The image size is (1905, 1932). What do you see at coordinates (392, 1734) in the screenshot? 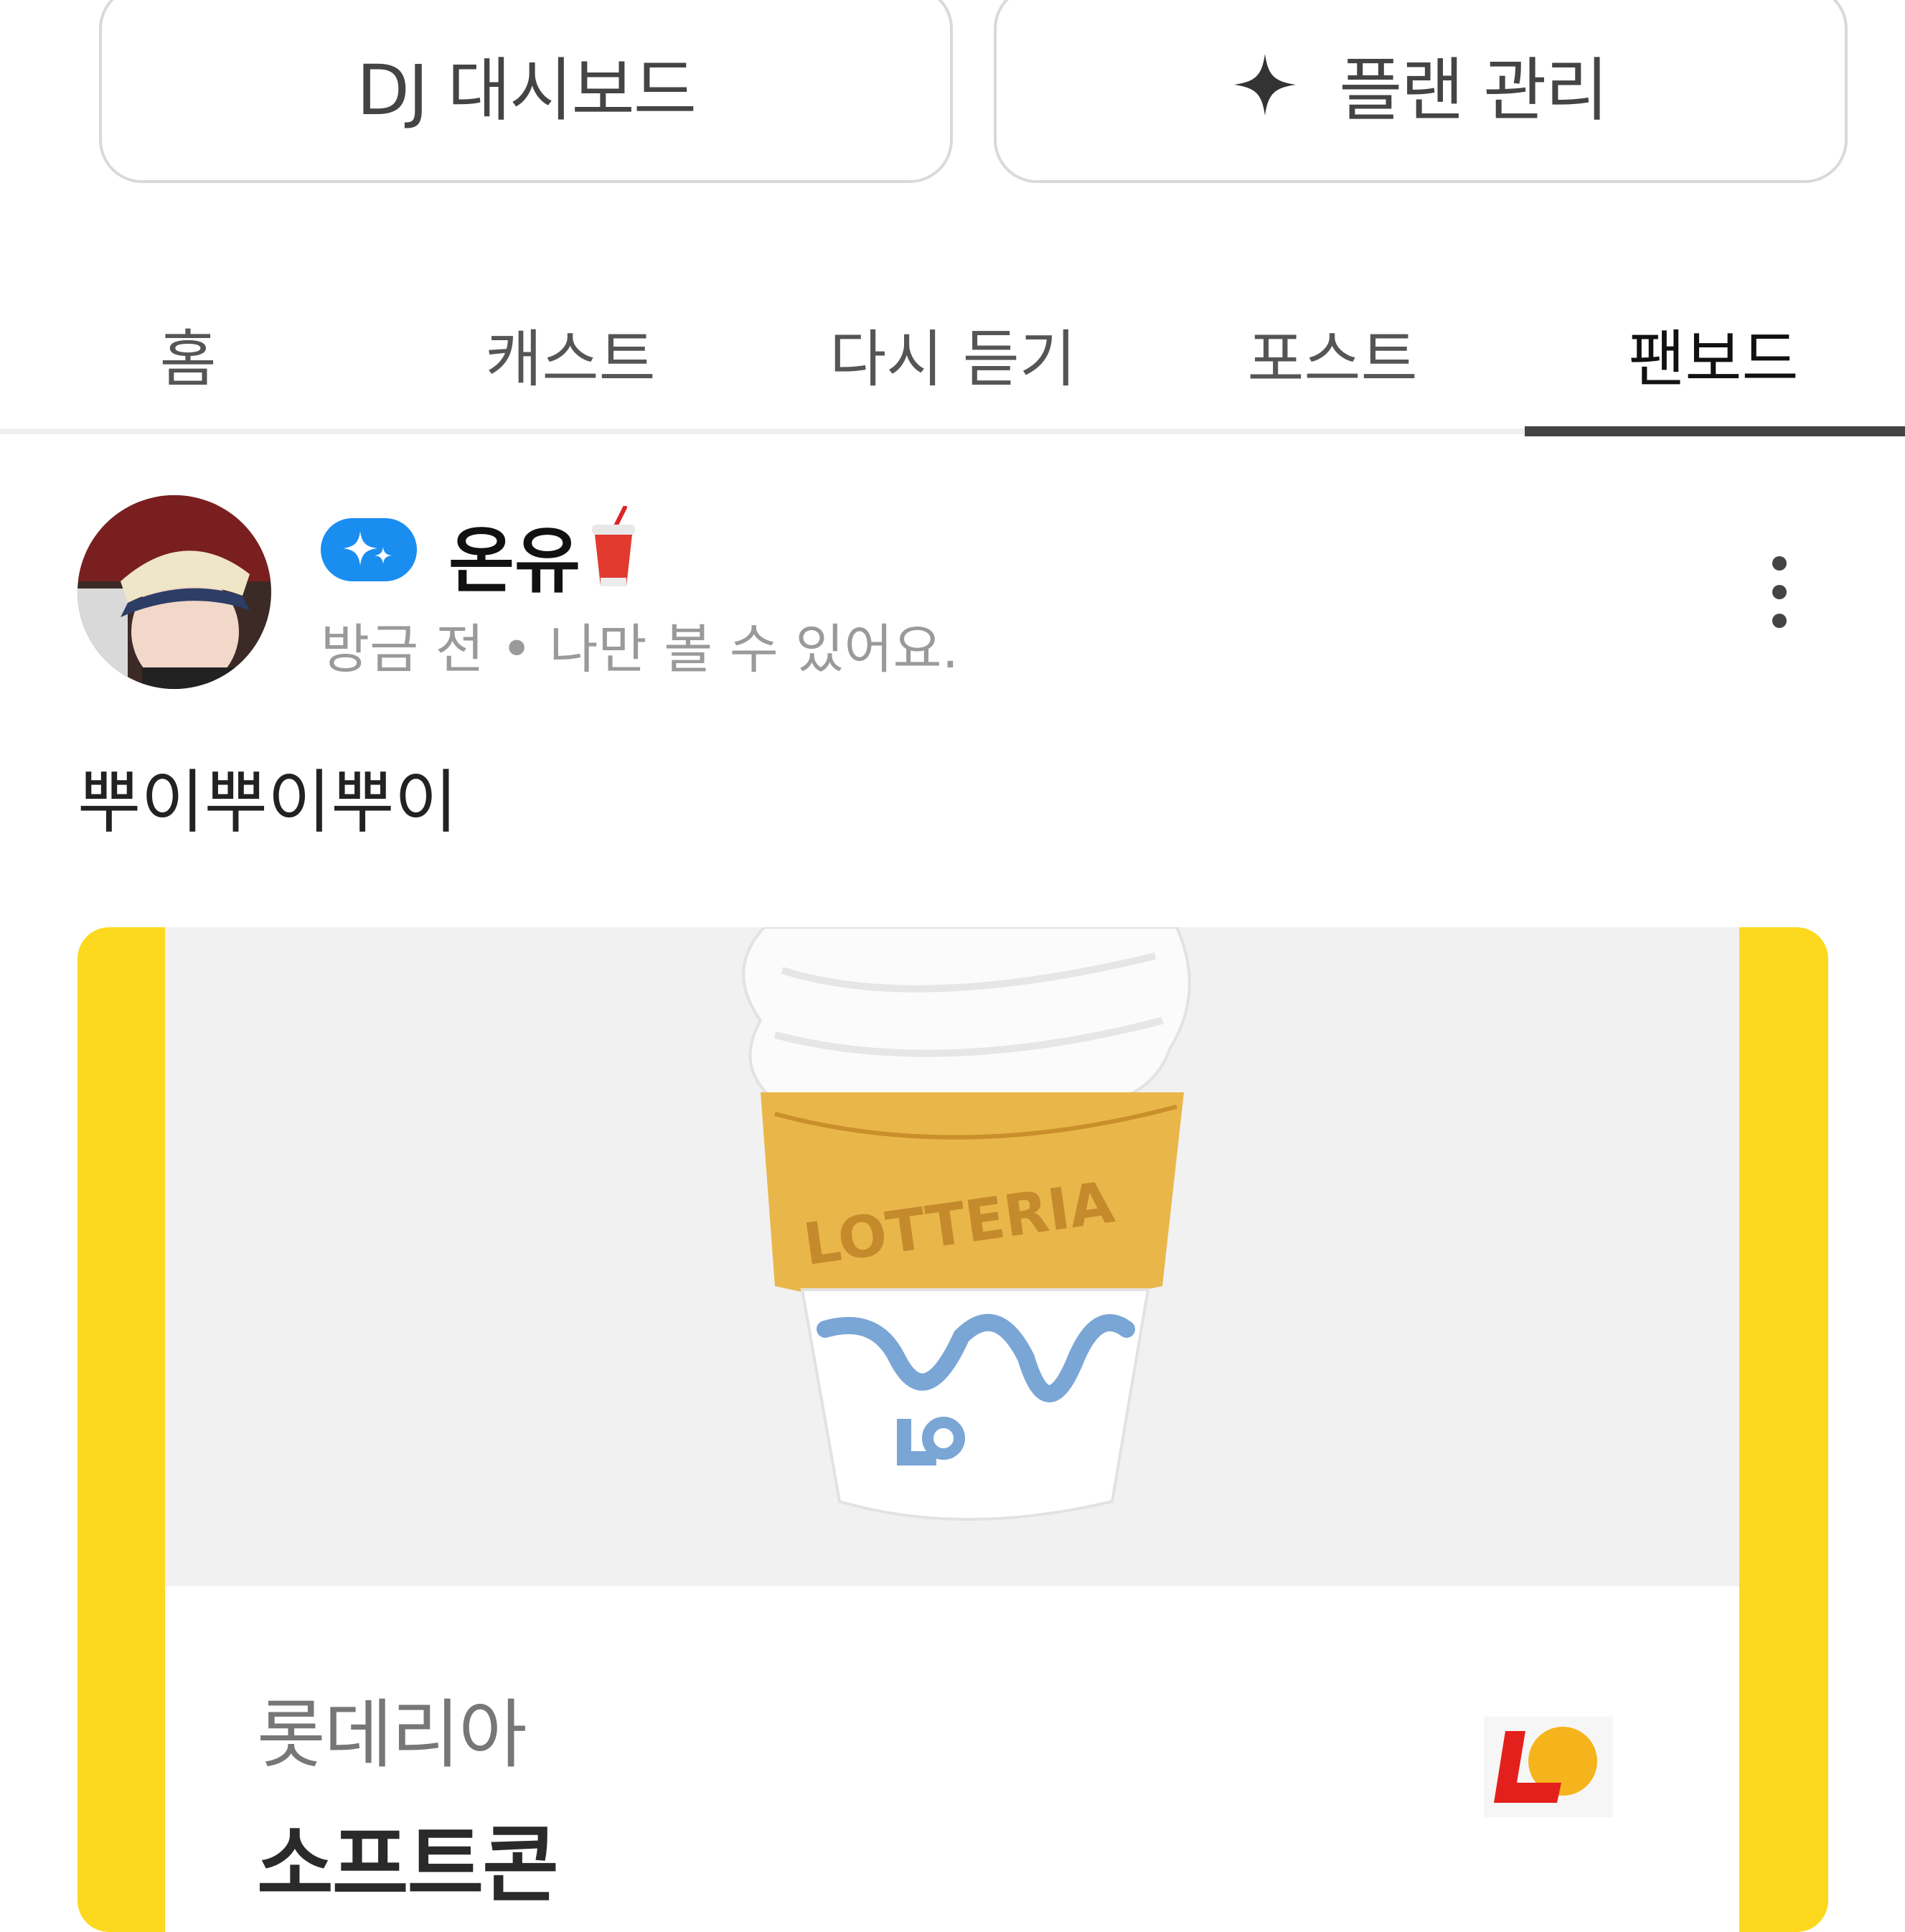
I see `gift-brand-name: 롯데리아` at bounding box center [392, 1734].